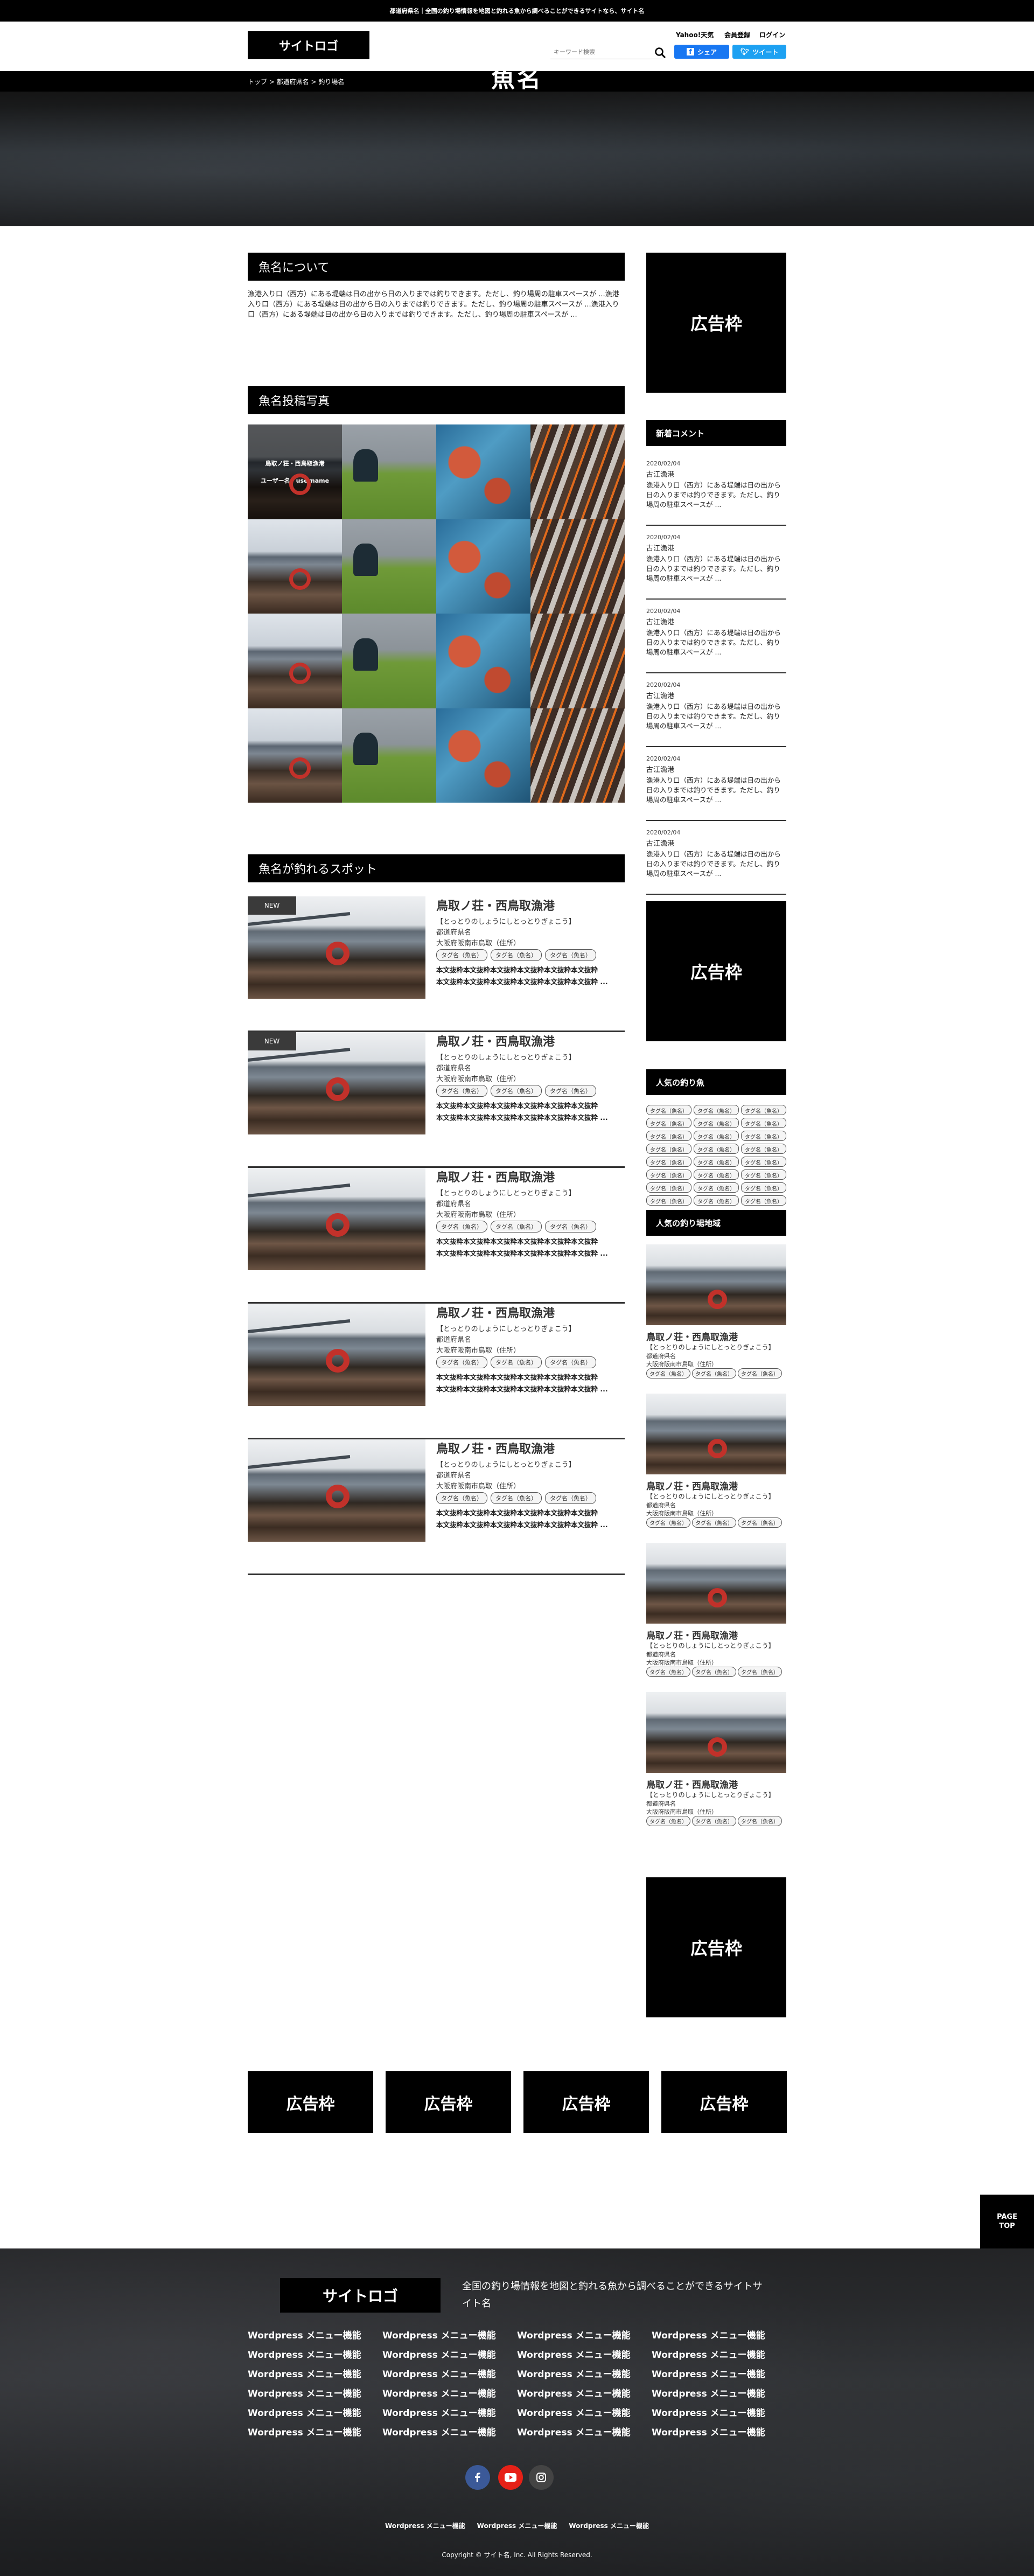 This screenshot has width=1034, height=2576. I want to click on youtube-icon, so click(510, 2478).